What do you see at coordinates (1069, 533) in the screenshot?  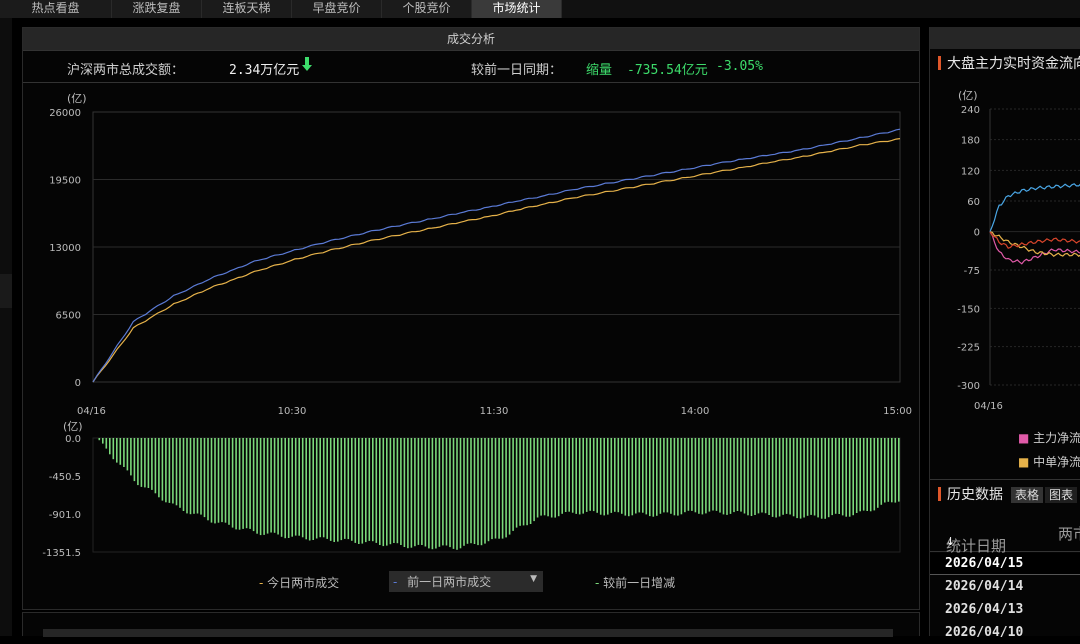 I see `col-next: 两市` at bounding box center [1069, 533].